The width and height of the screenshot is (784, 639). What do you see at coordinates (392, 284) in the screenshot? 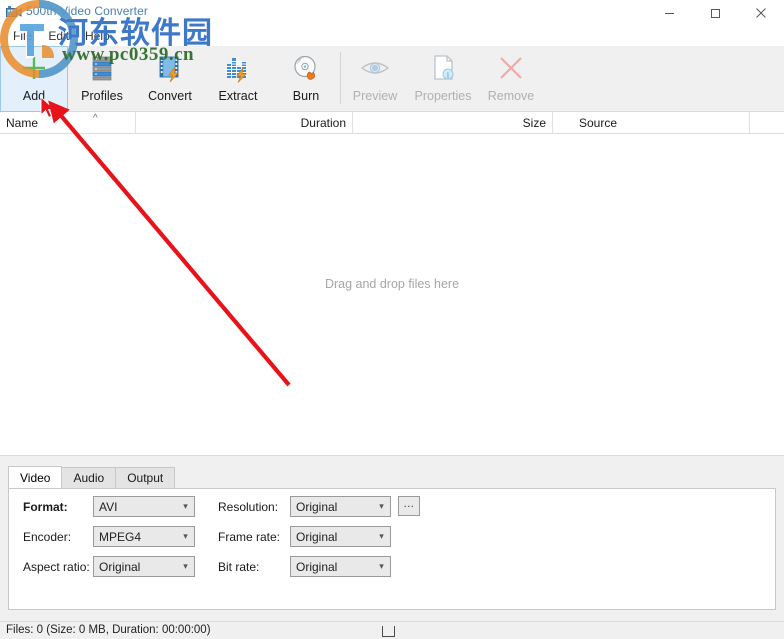
I see `drop-files-message: Drag and drop files here` at bounding box center [392, 284].